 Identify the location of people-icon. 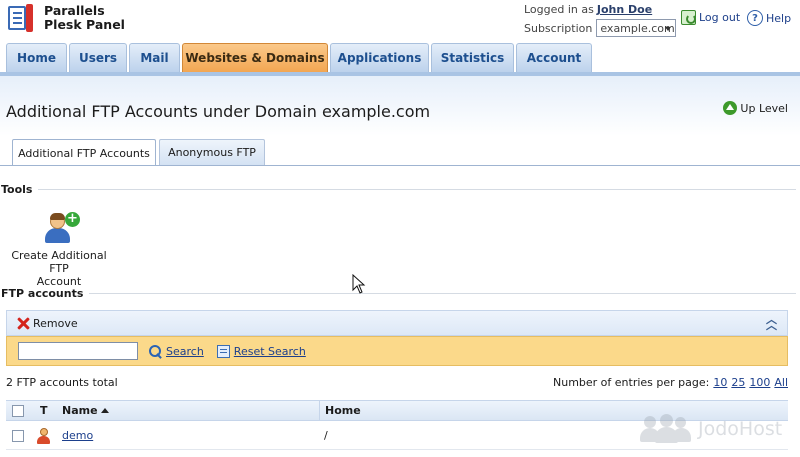
(666, 429).